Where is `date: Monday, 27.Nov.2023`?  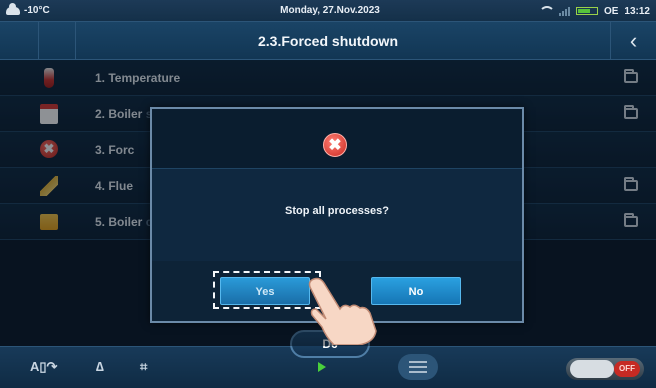
date: Monday, 27.Nov.2023 is located at coordinates (330, 10).